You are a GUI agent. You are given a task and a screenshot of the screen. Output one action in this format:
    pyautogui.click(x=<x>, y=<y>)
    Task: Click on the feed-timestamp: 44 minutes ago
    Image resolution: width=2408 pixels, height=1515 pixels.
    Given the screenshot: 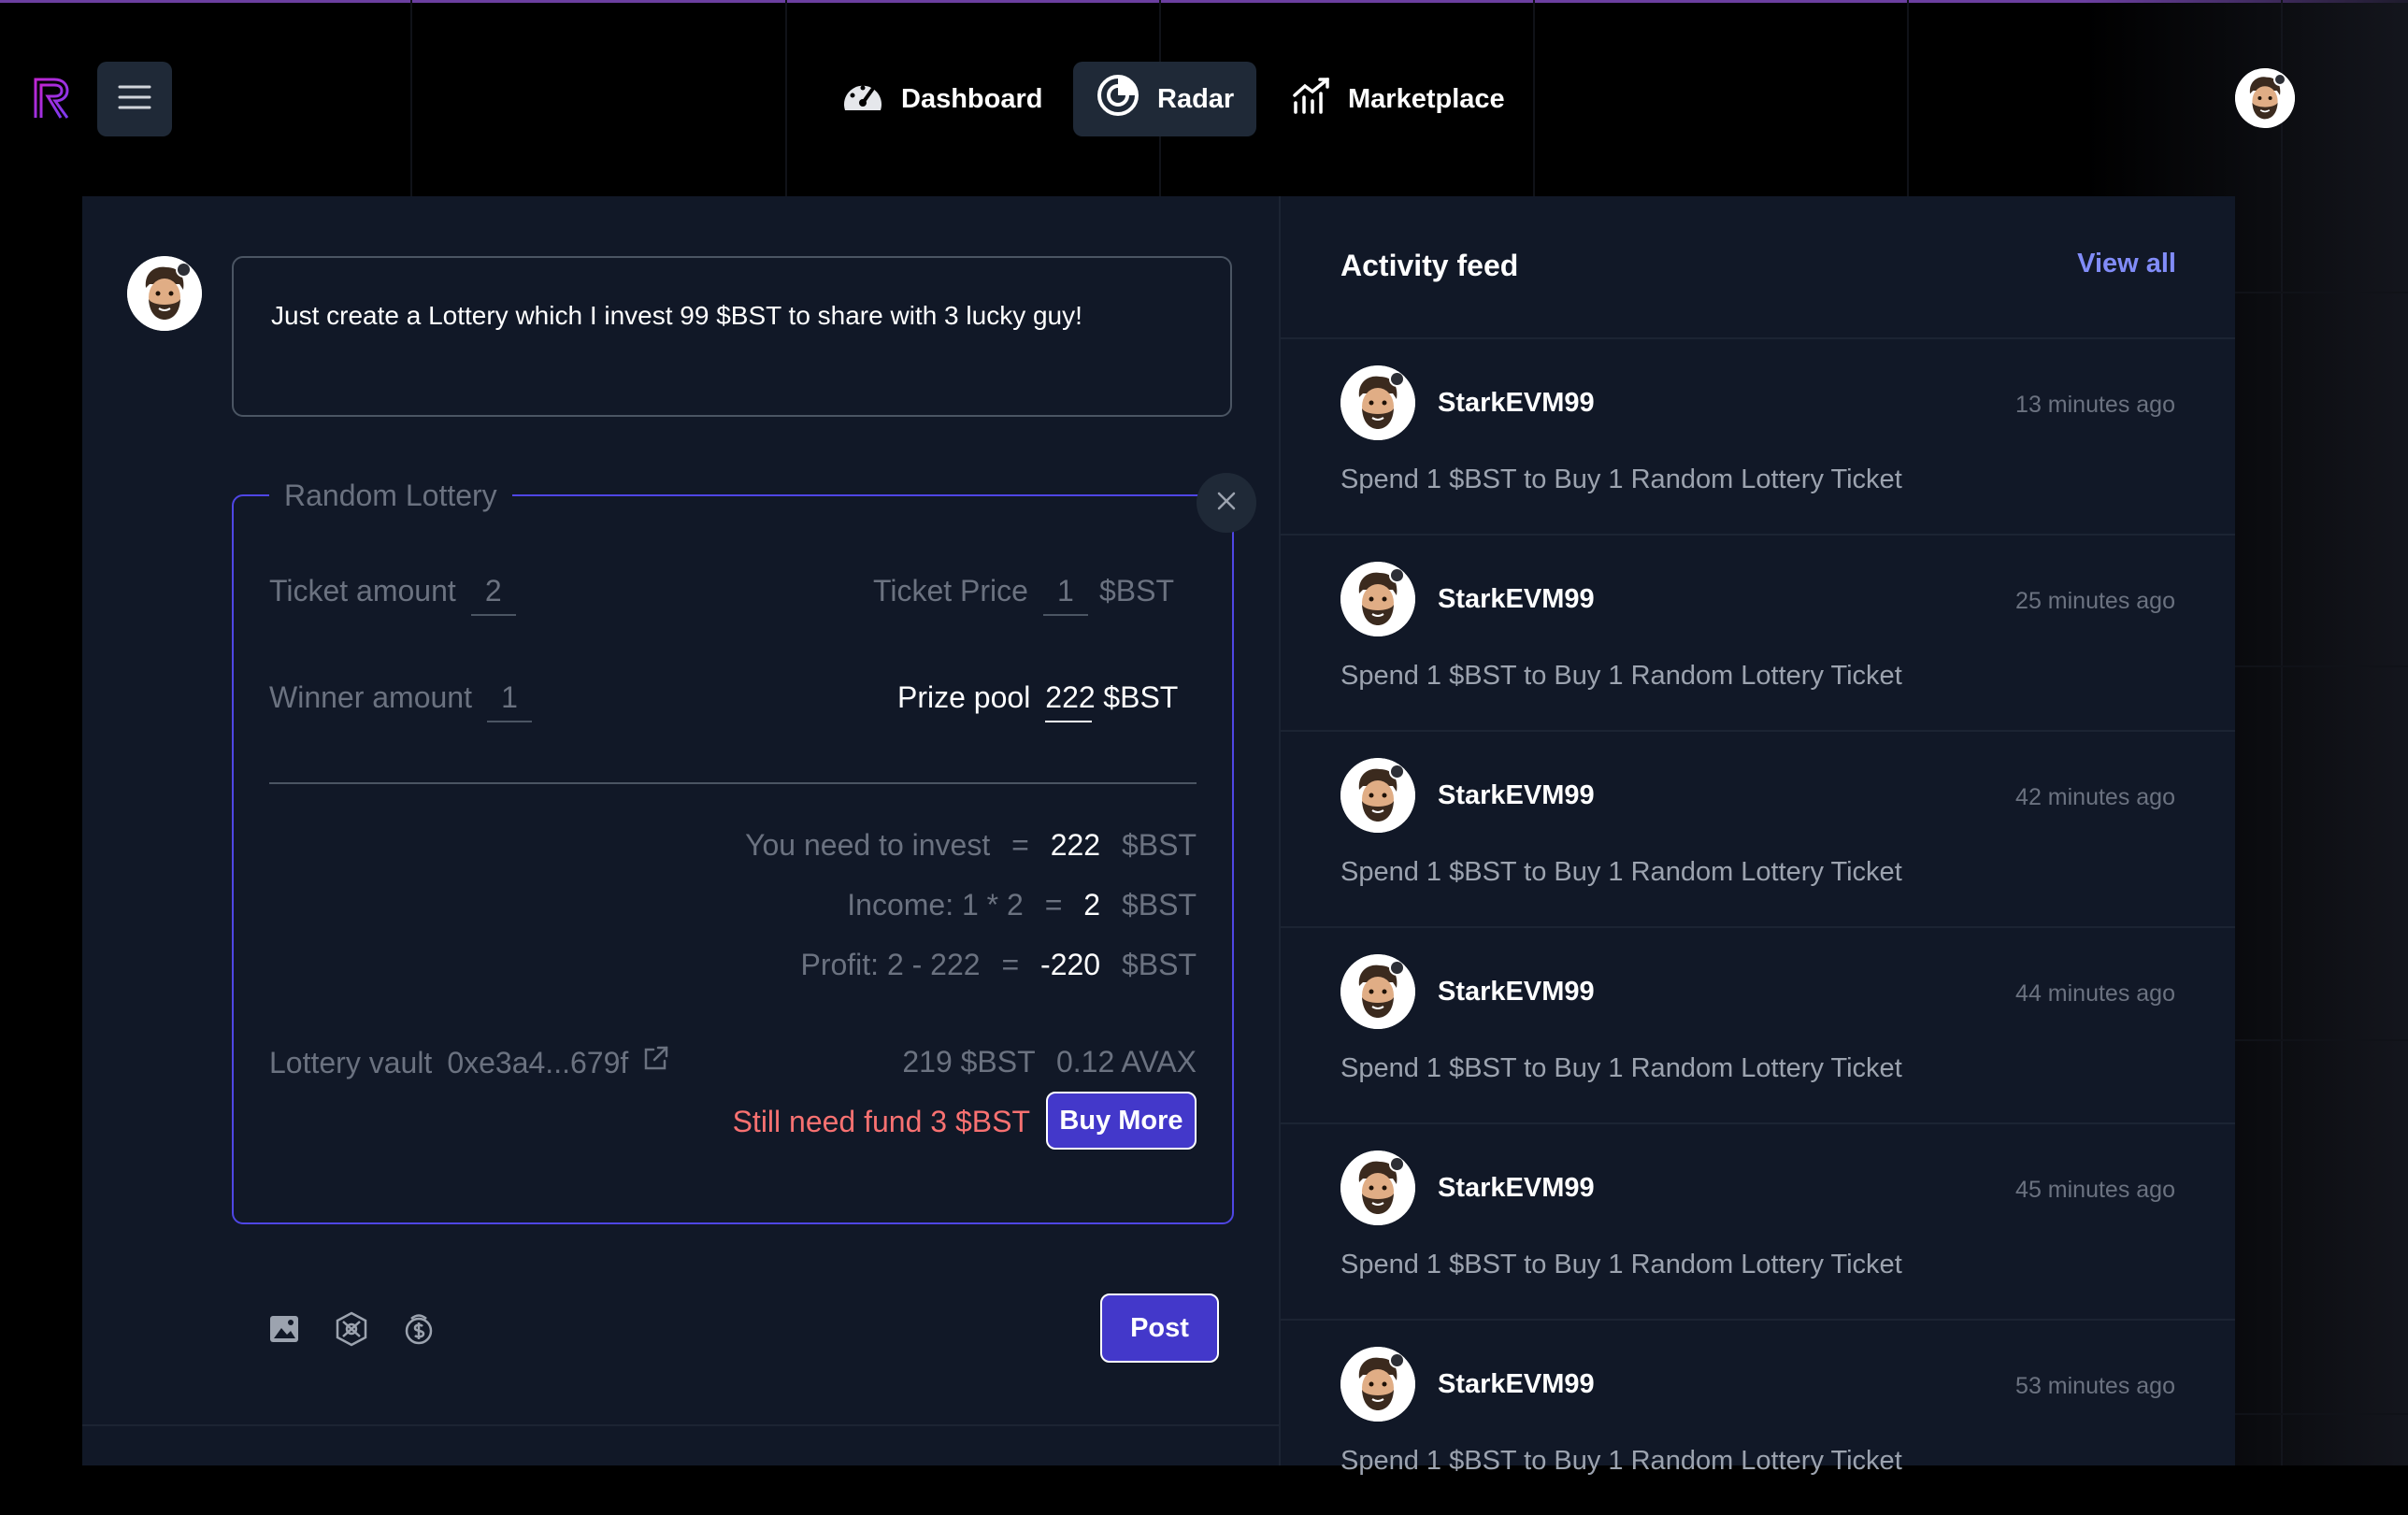 What is the action you would take?
    pyautogui.click(x=2095, y=993)
    